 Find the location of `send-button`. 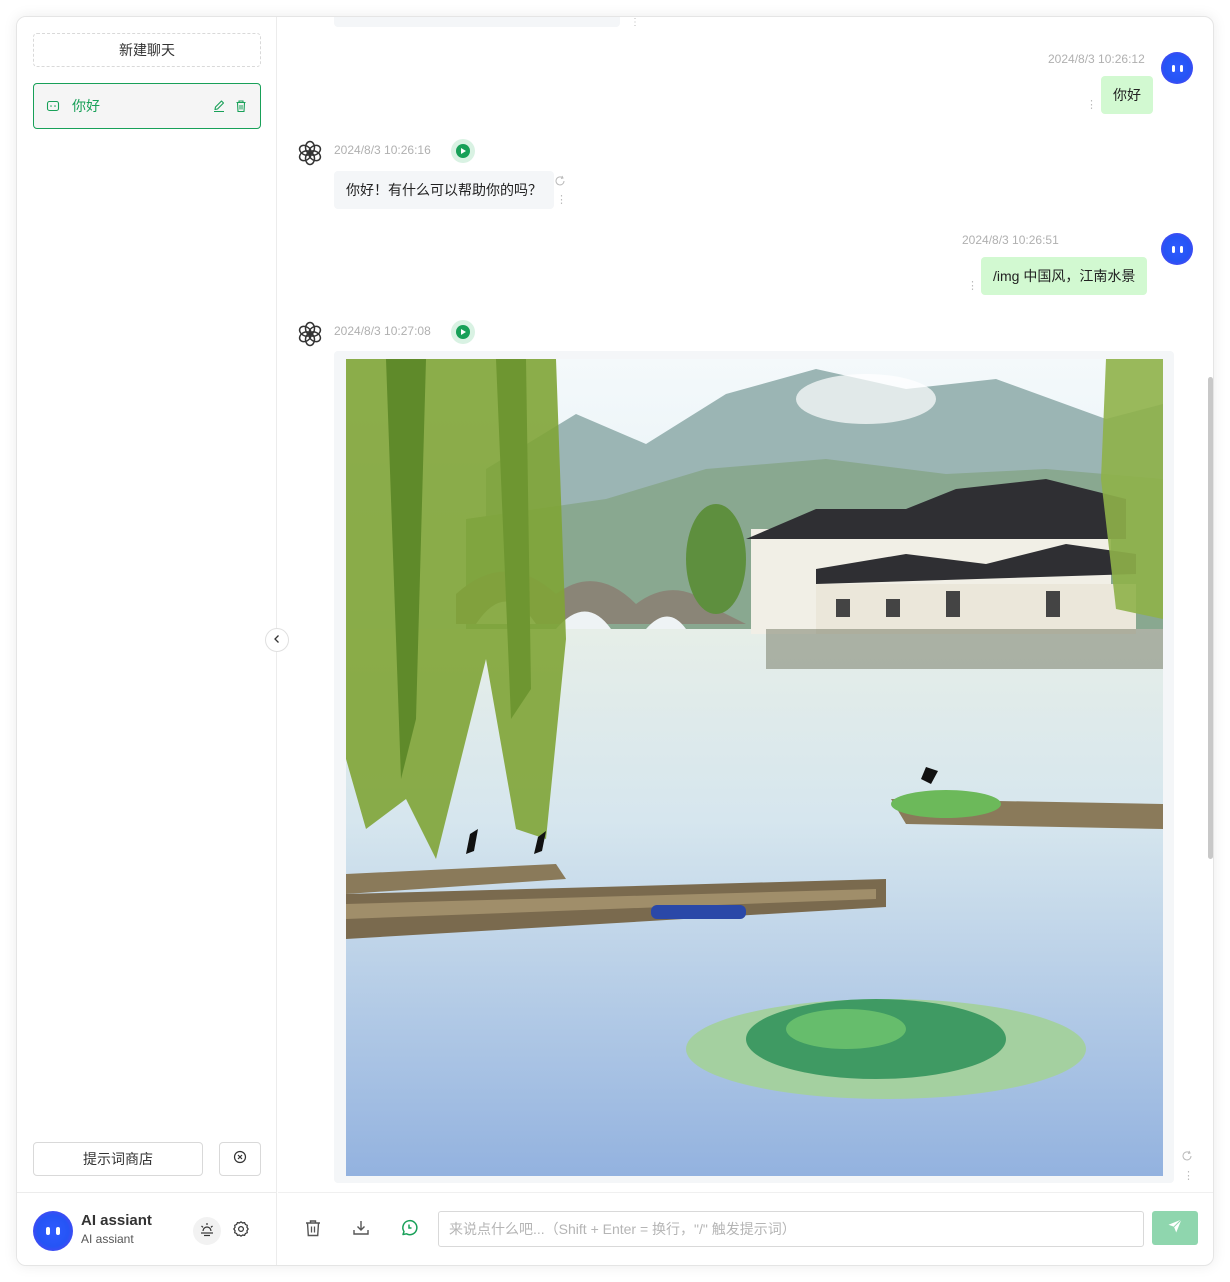

send-button is located at coordinates (1175, 1228).